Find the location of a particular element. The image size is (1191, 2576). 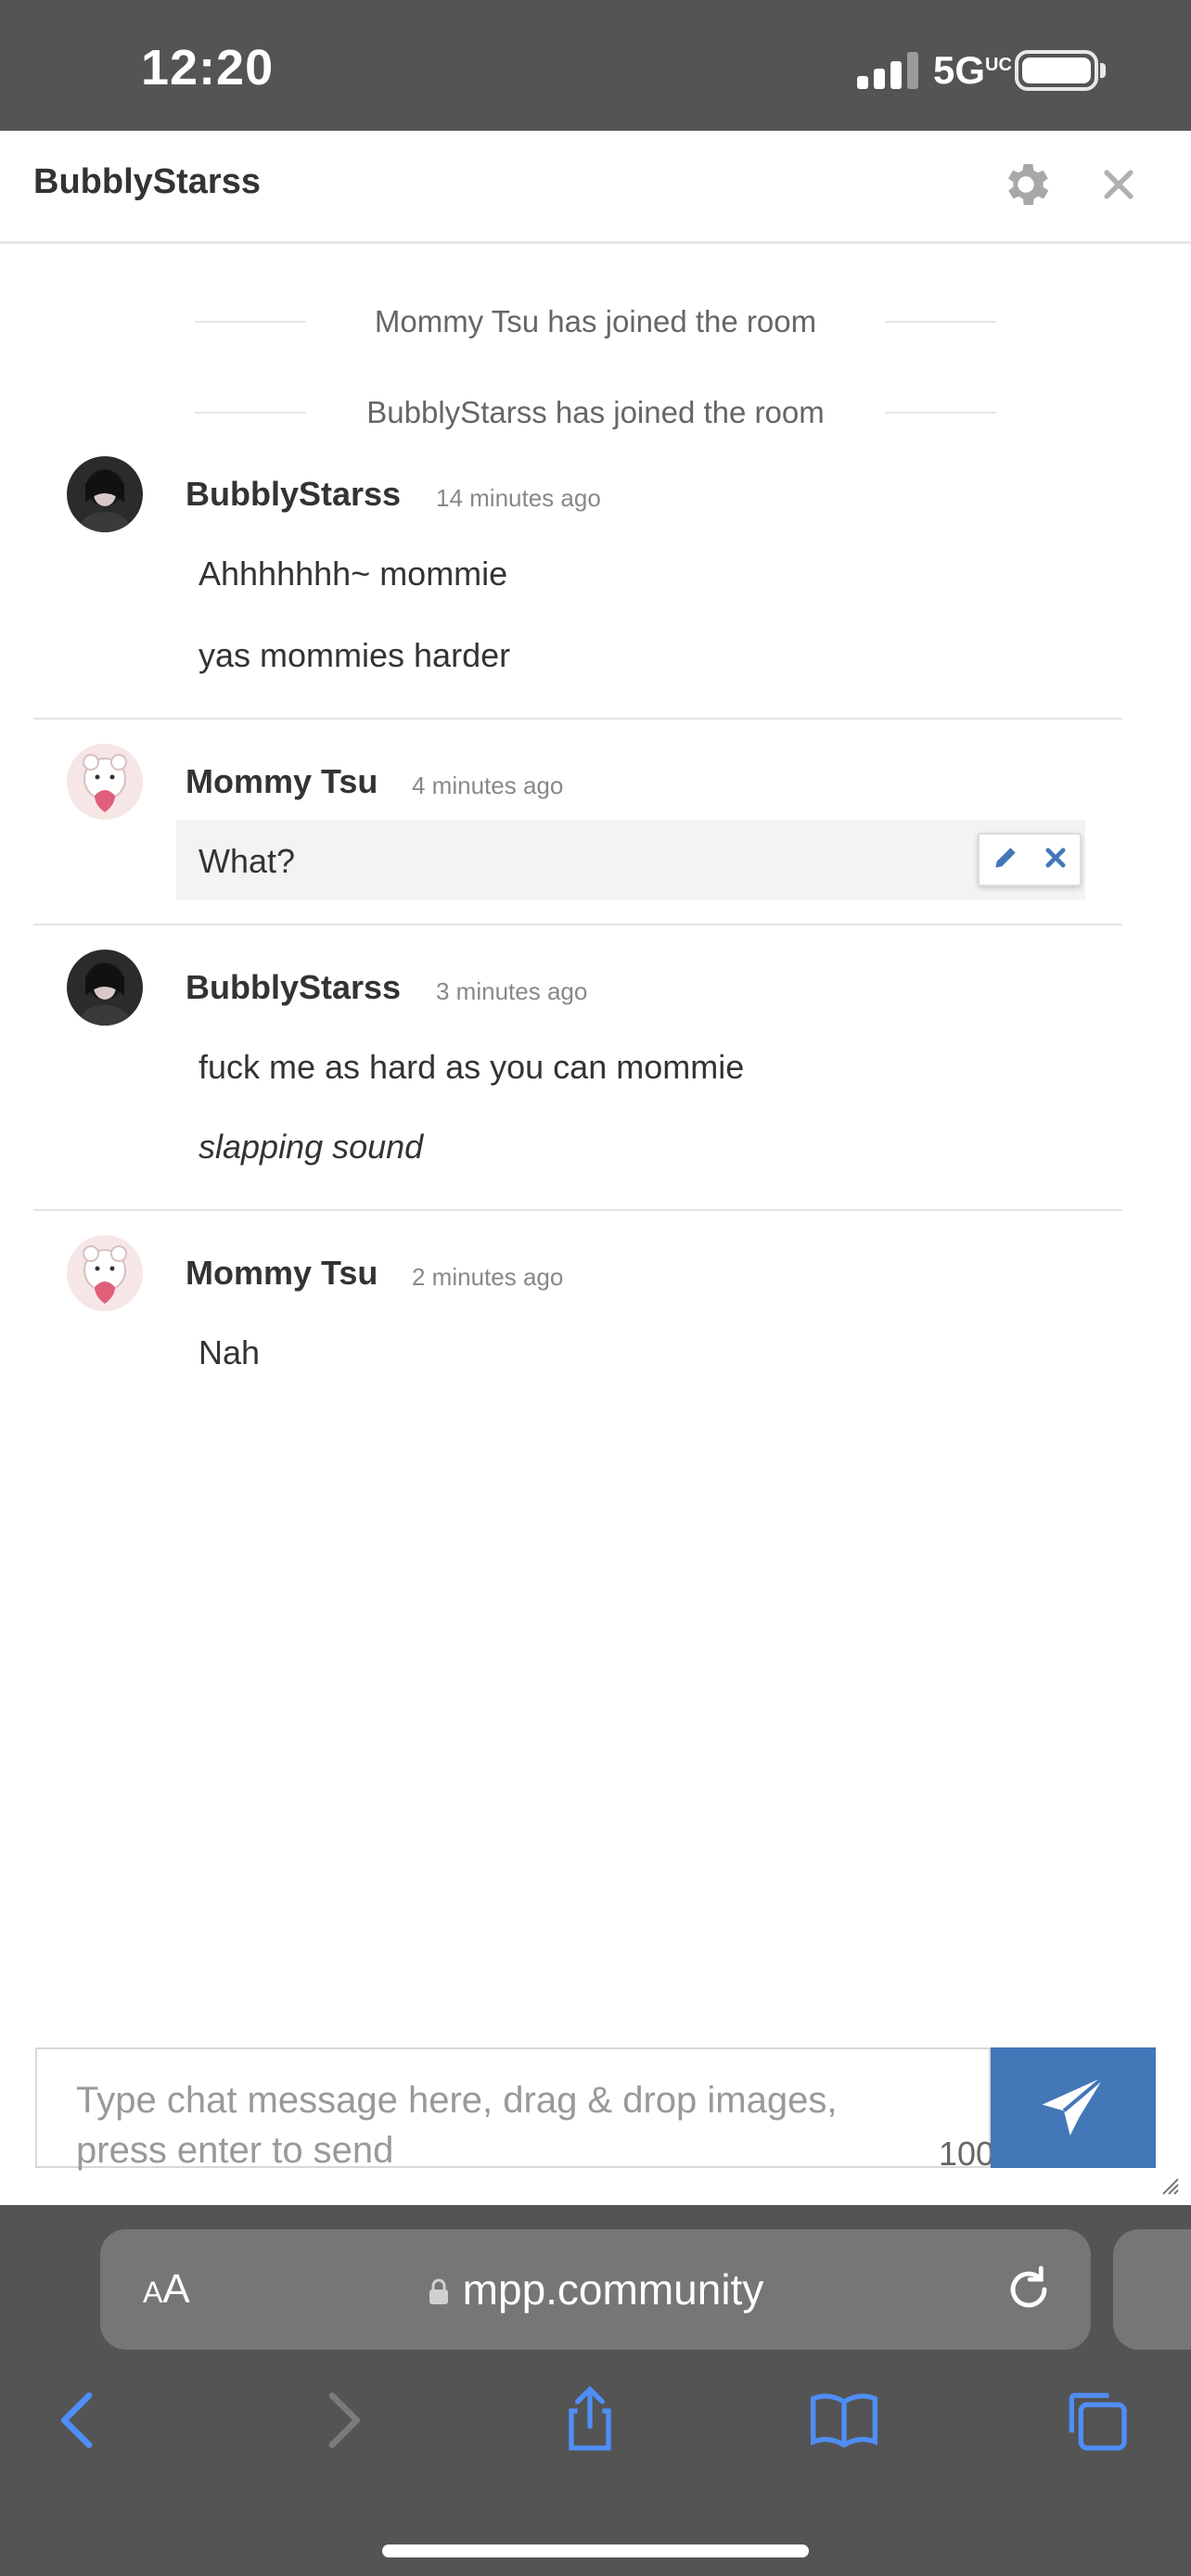

home-indicator is located at coordinates (595, 2551).